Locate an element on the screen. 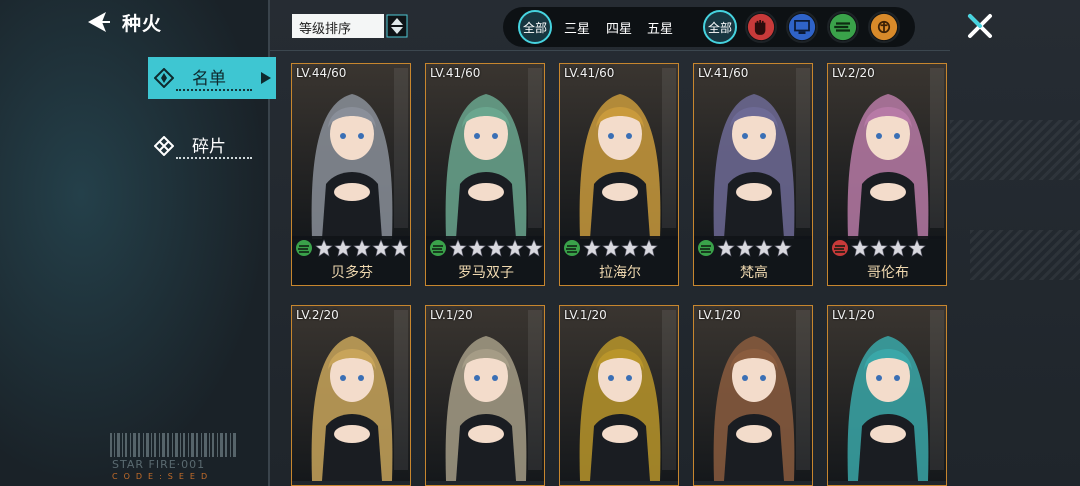  character-card: LV.41/60 拉海尔 is located at coordinates (619, 174).